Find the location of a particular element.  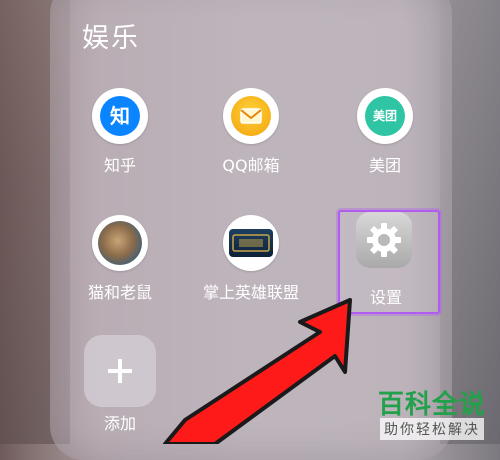

watermark: 百科全说 助你轻松解决 is located at coordinates (435, 414).